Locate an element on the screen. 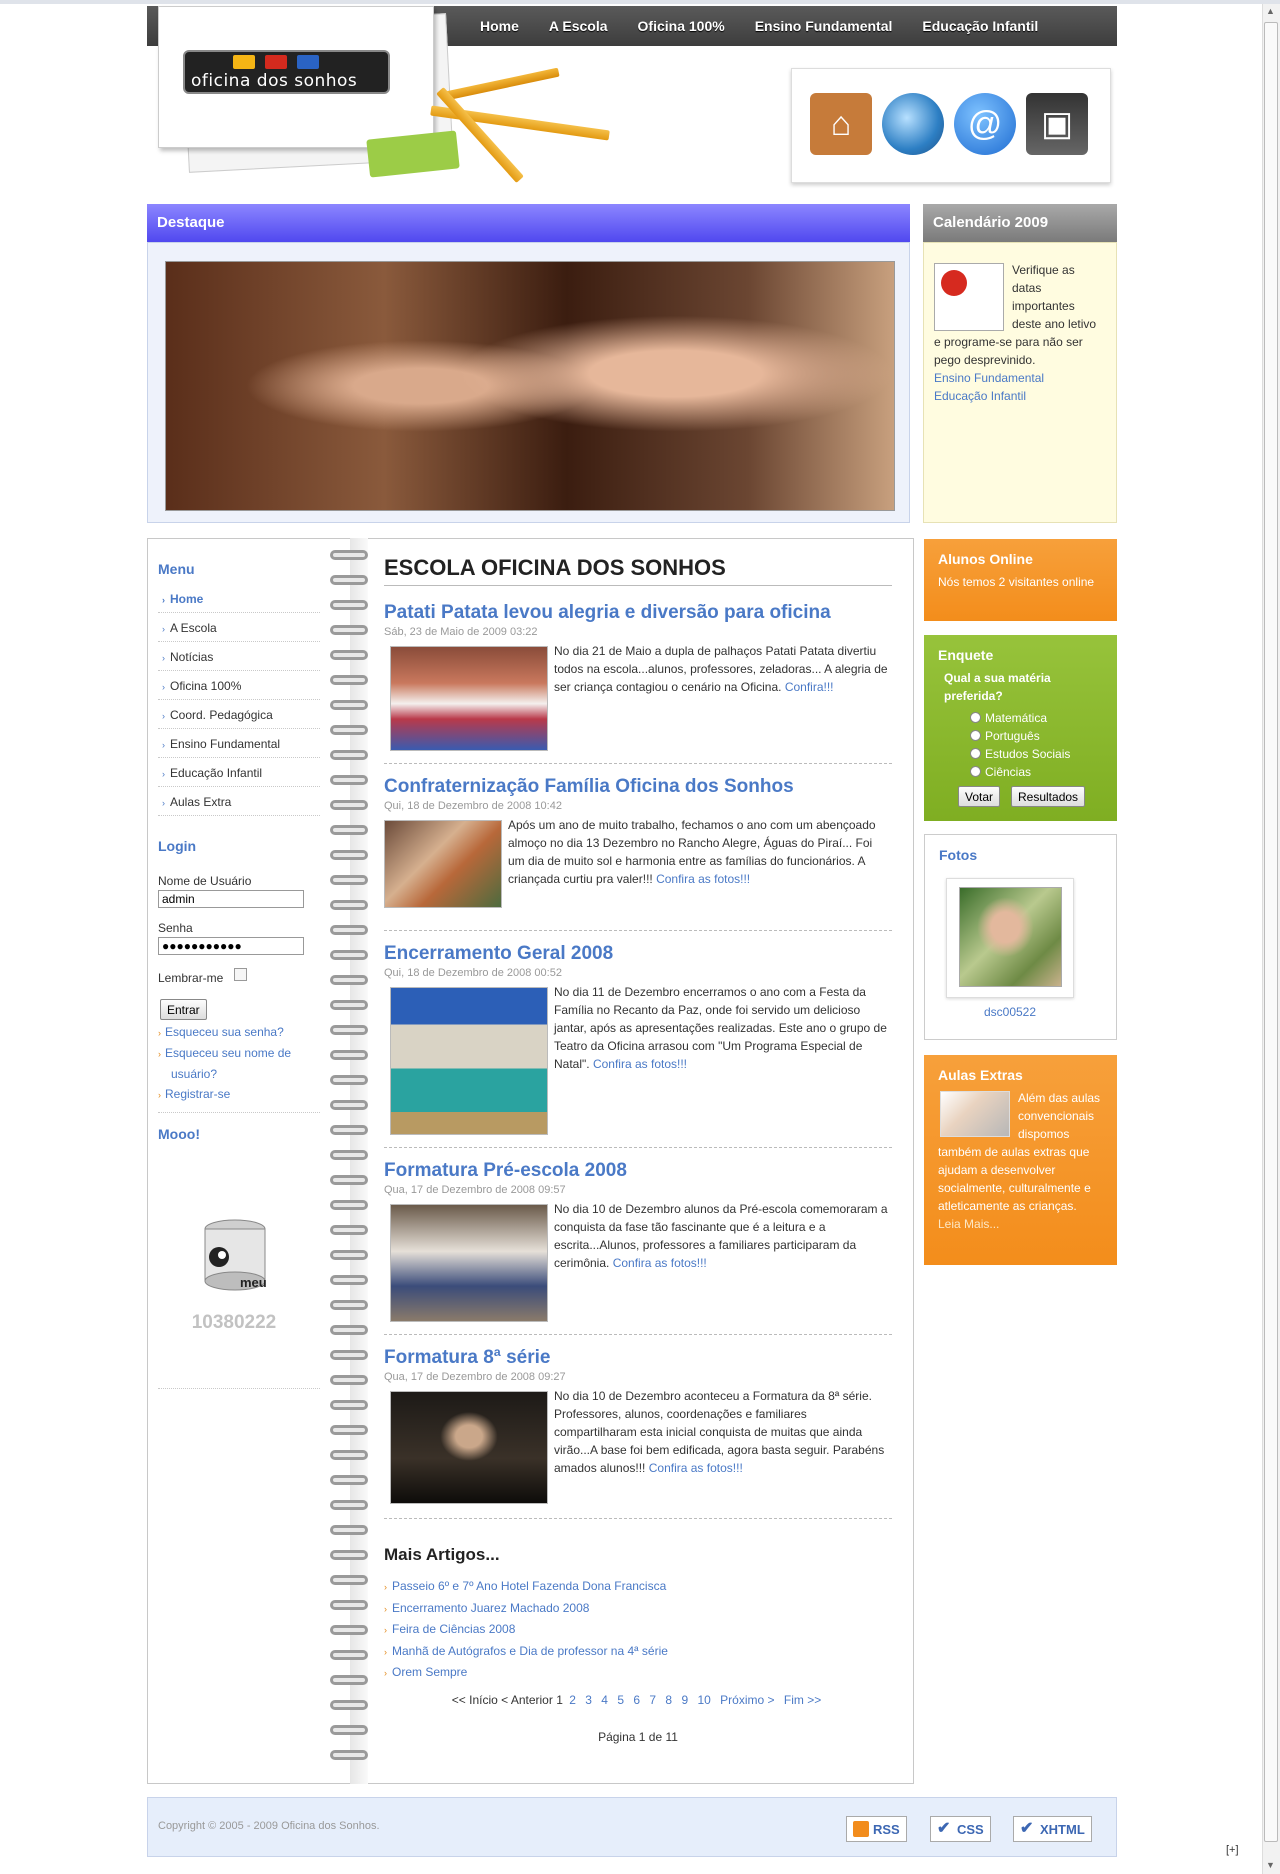  nav-ensino-fundamental: Ensino Fundamental is located at coordinates (824, 26).